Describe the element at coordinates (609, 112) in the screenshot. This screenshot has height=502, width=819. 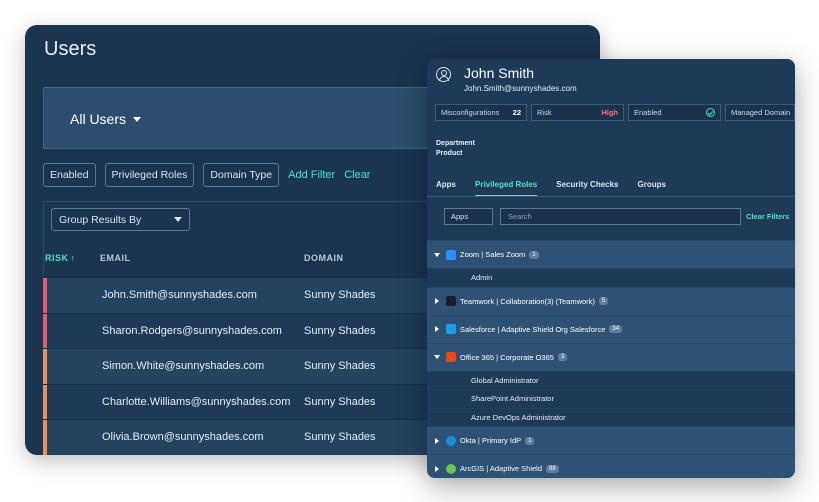
I see `risk-value: High` at that location.